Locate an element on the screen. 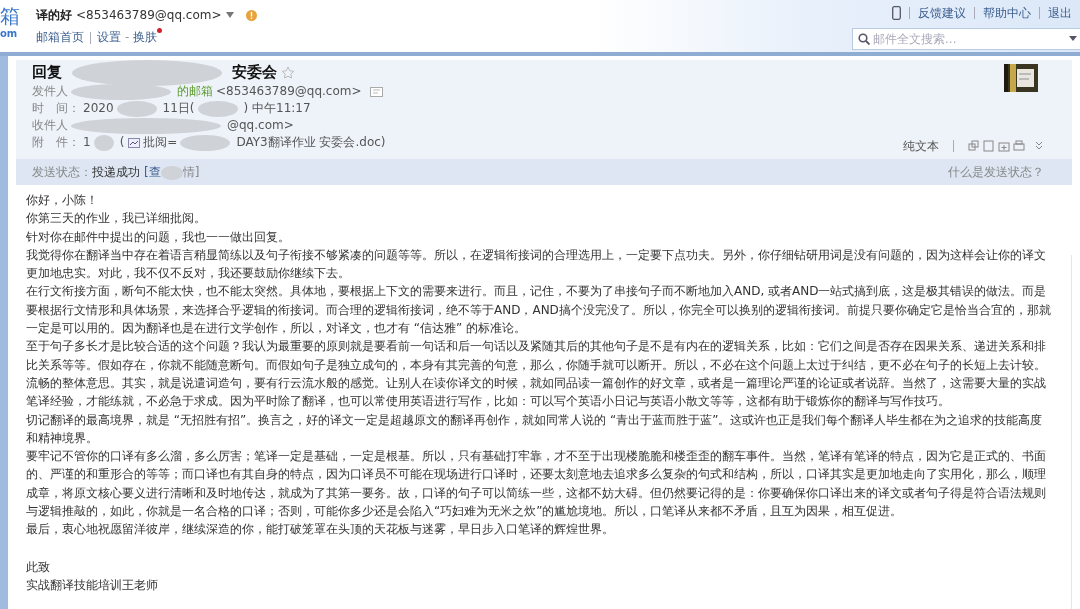  plain-text-link: 纯文本 is located at coordinates (921, 146).